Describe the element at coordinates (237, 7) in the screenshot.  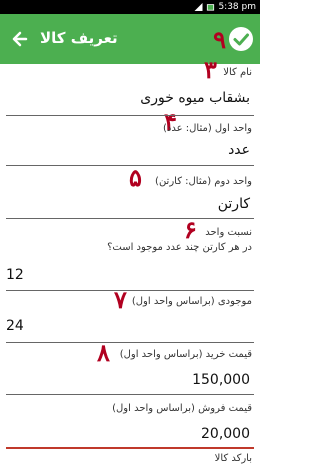
I see `status-time: 5:38 pm` at that location.